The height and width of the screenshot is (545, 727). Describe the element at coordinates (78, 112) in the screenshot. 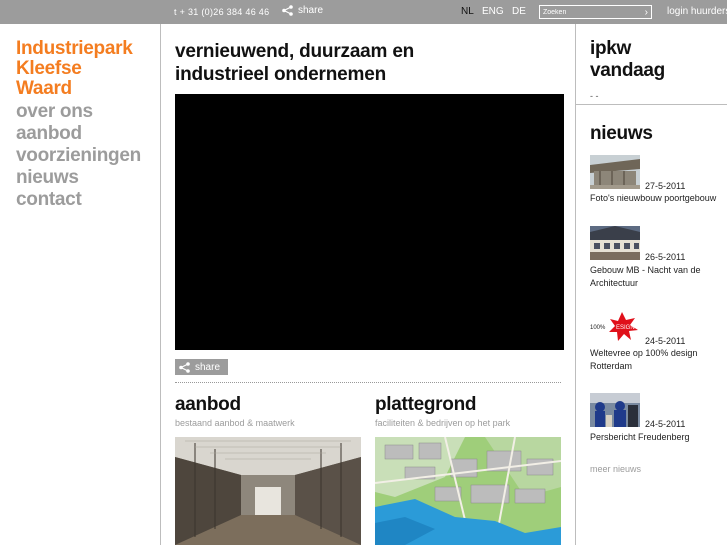

I see `nav-item-over-ons: over ons` at that location.